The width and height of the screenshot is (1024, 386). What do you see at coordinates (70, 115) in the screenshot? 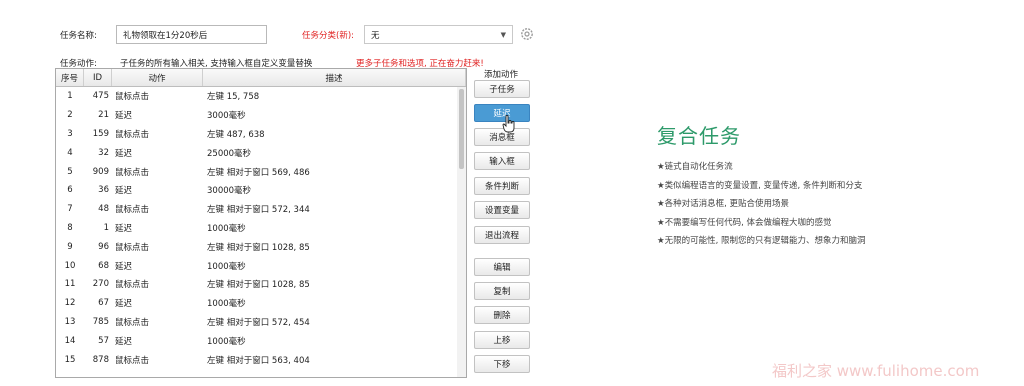
I see `cell-no: 2` at bounding box center [70, 115].